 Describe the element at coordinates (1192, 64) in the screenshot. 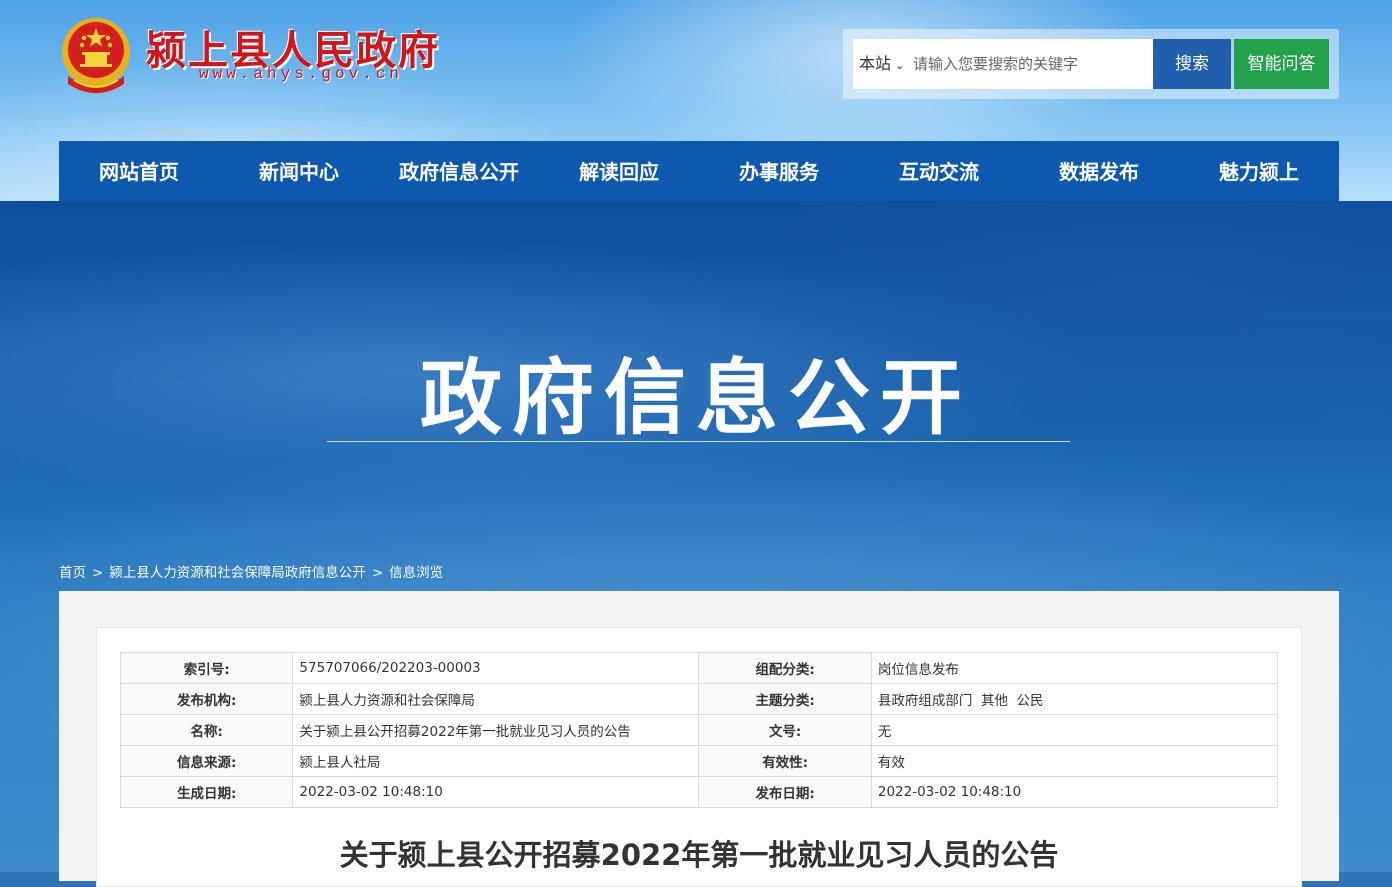

I see `search-button: 搜索` at that location.